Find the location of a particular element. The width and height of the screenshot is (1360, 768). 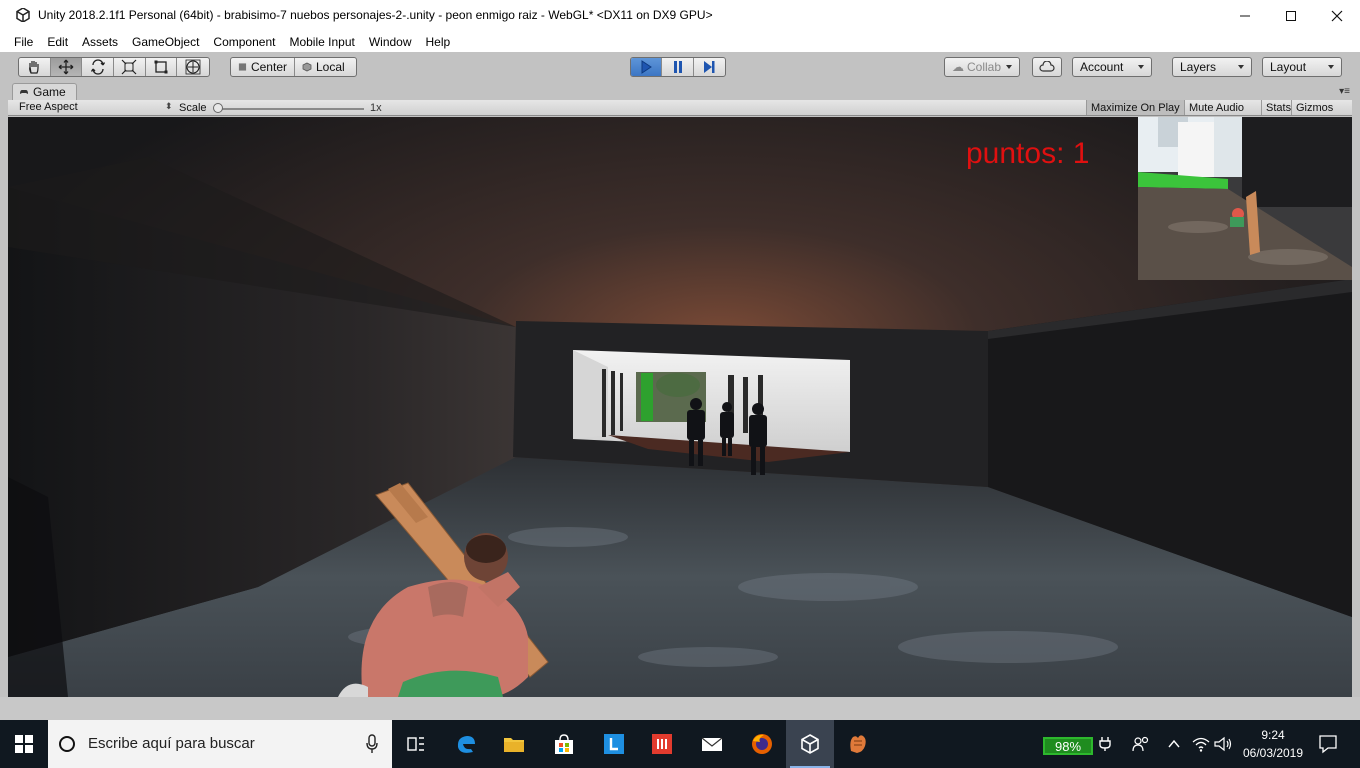

edge-icon is located at coordinates (466, 744).